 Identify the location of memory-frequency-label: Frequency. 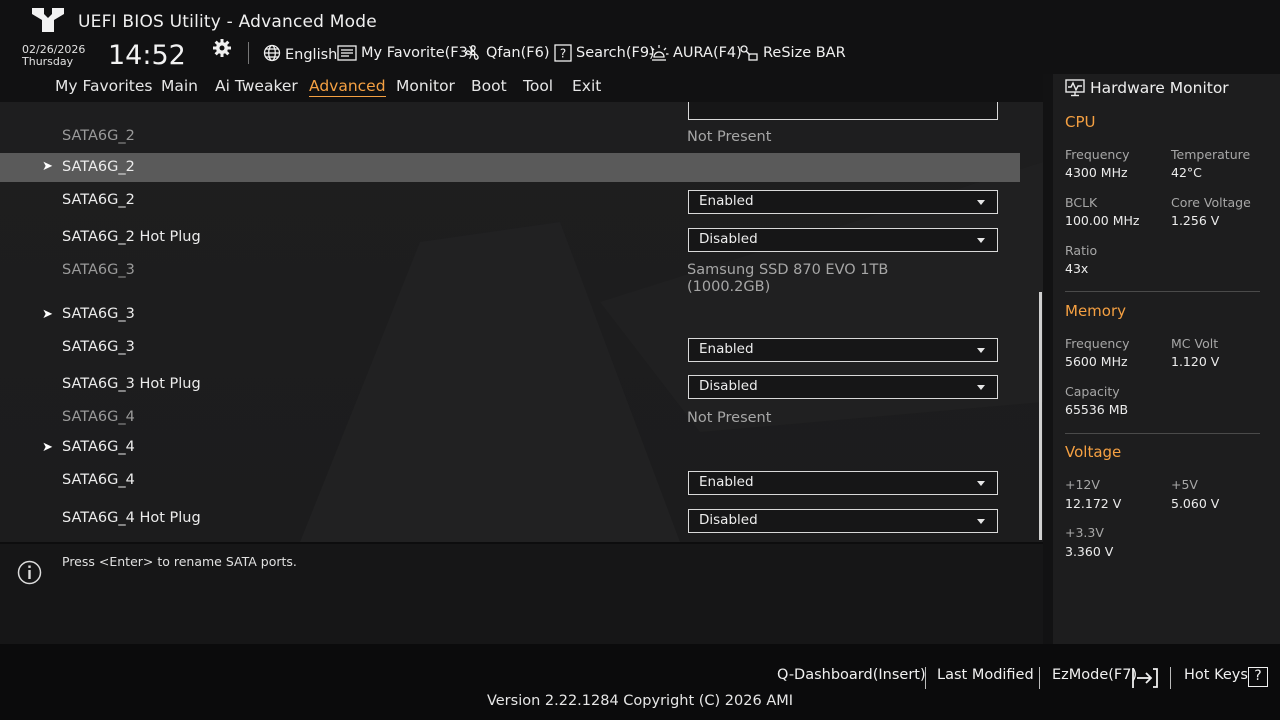
(1097, 343).